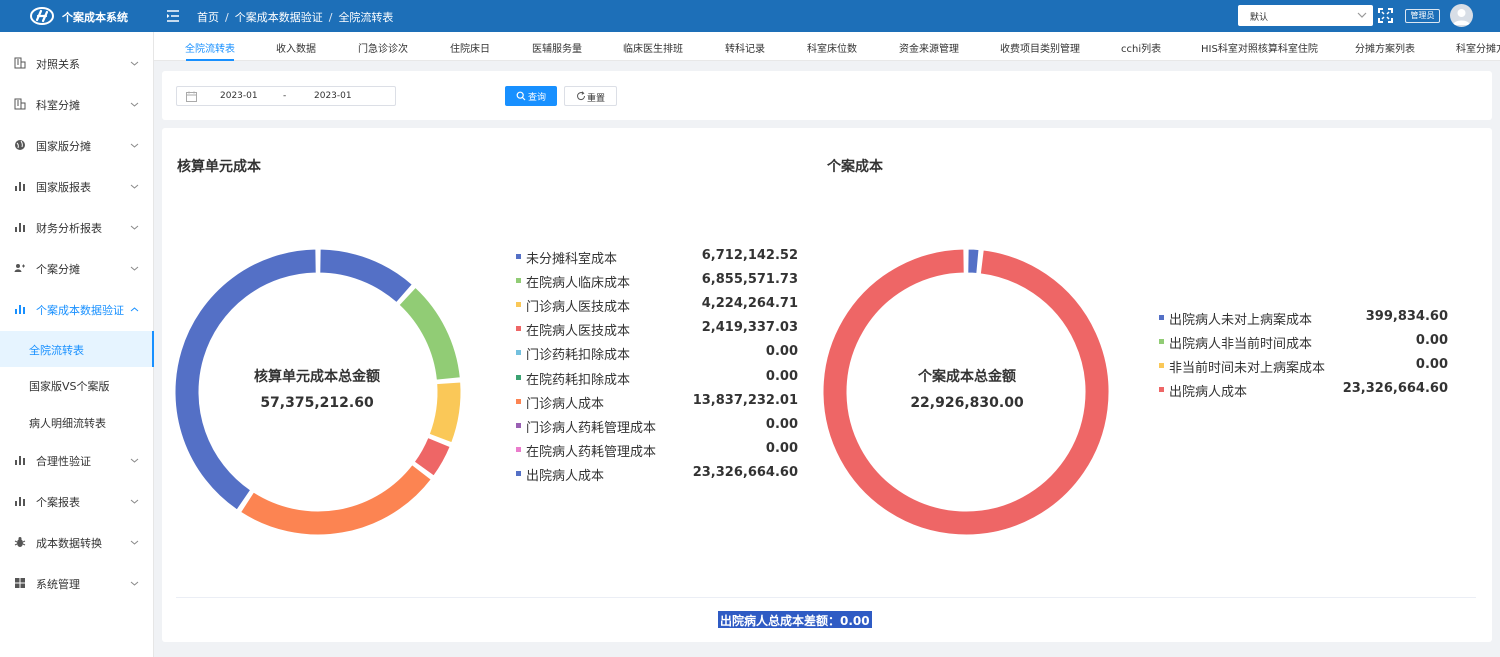 The image size is (1500, 657). What do you see at coordinates (383, 47) in the screenshot?
I see `tab-outpatient-visits: 门急诊诊次` at bounding box center [383, 47].